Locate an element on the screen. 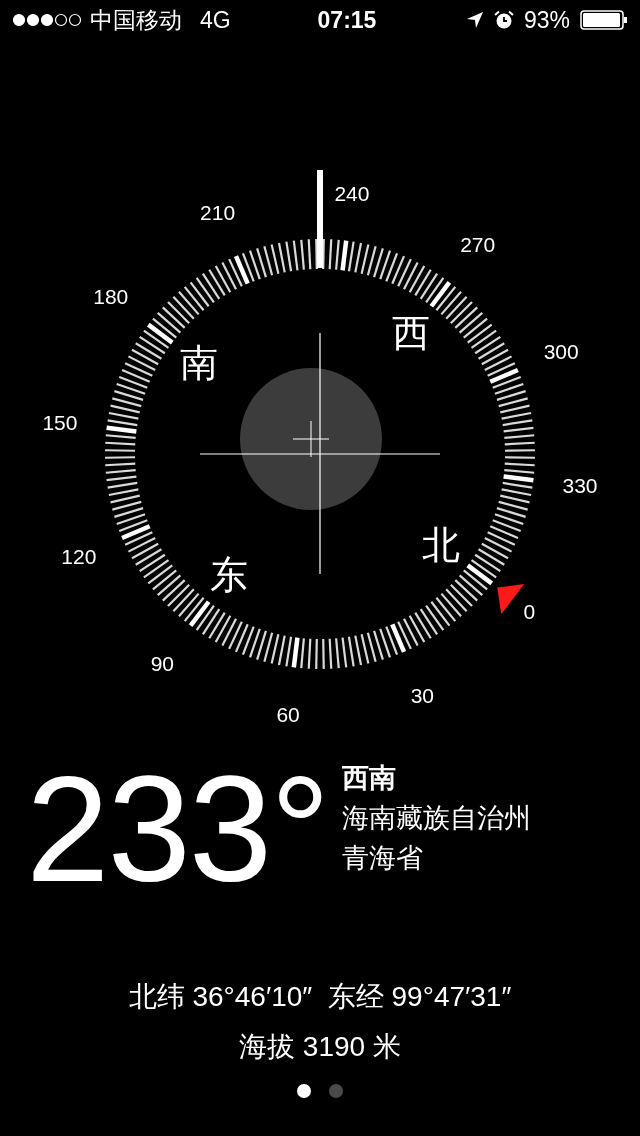  dial-label: 330 is located at coordinates (580, 486).